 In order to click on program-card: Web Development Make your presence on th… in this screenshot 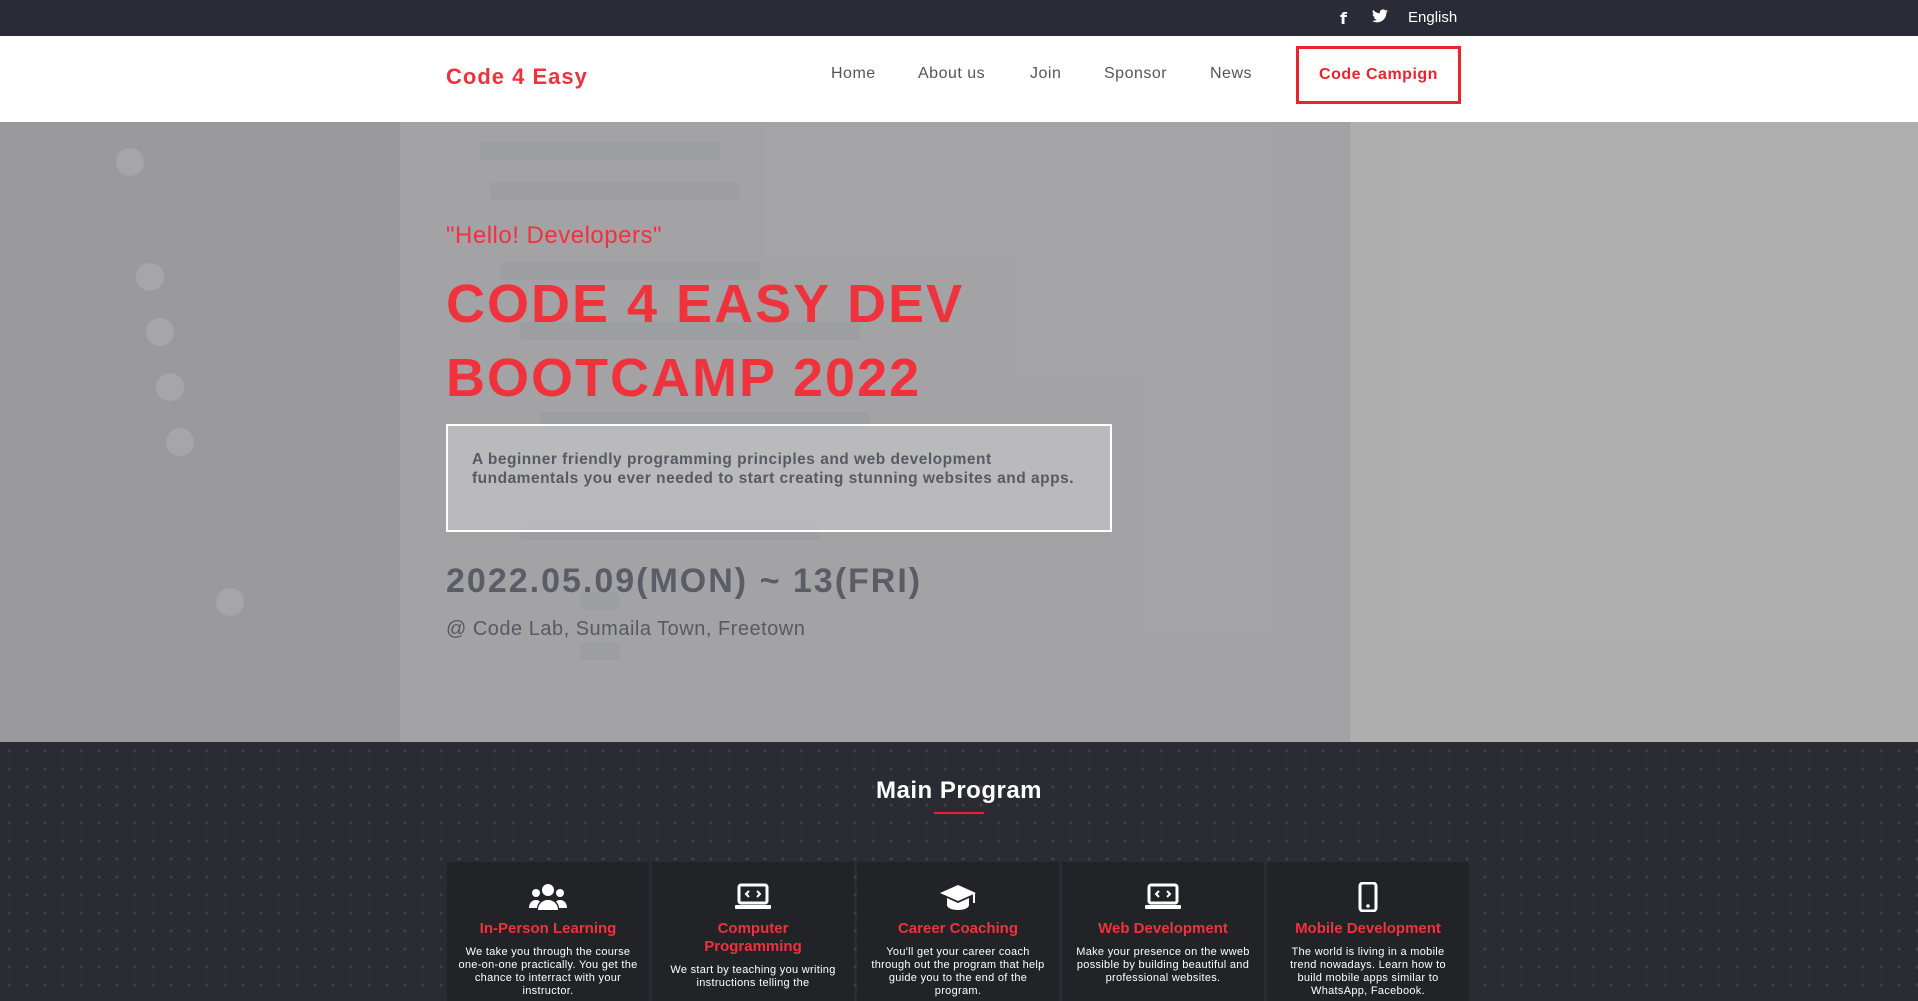, I will do `click(1163, 931)`.